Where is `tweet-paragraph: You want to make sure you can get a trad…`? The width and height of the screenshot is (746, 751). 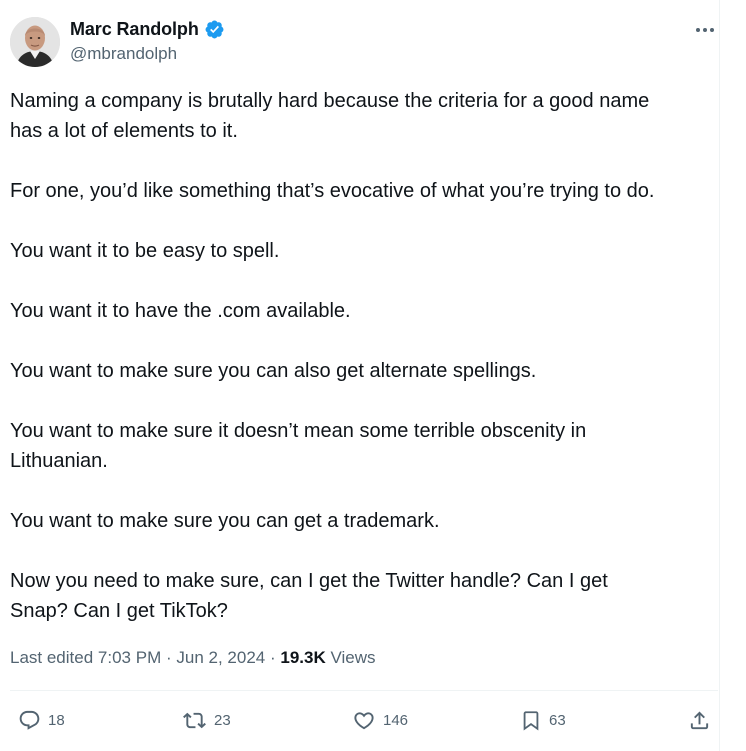
tweet-paragraph: You want to make sure you can get a trad… is located at coordinates (225, 521).